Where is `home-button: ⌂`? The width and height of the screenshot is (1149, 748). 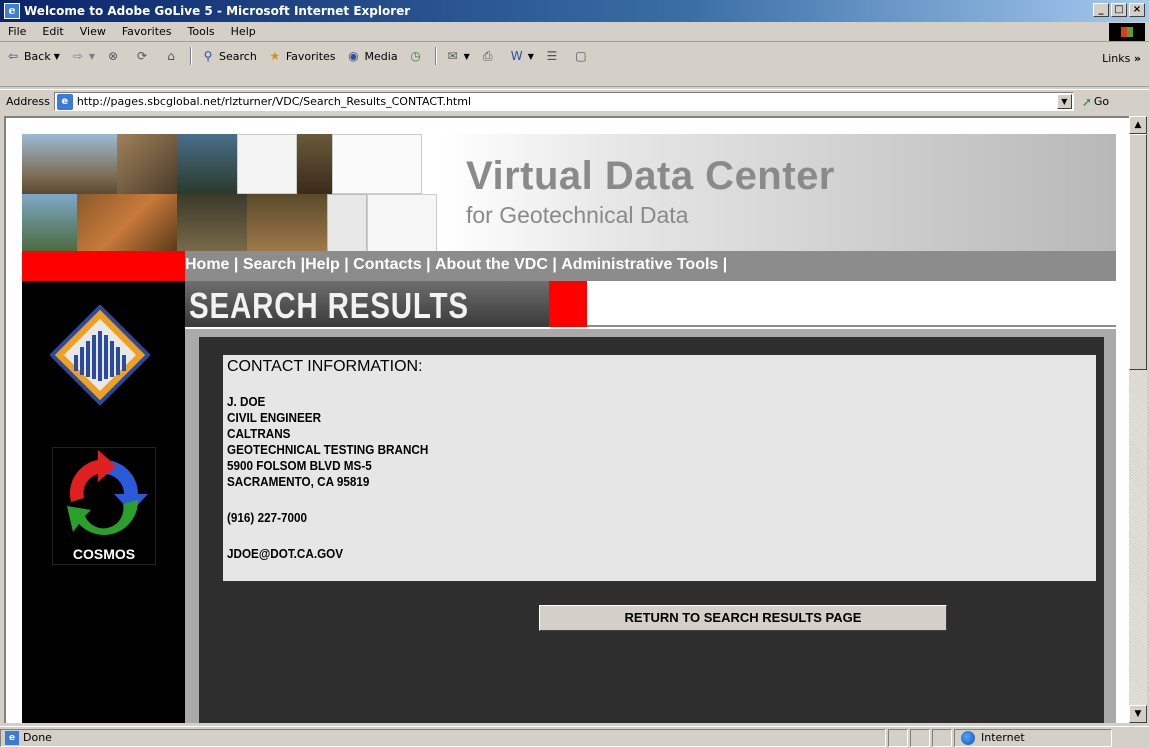 home-button: ⌂ is located at coordinates (172, 56).